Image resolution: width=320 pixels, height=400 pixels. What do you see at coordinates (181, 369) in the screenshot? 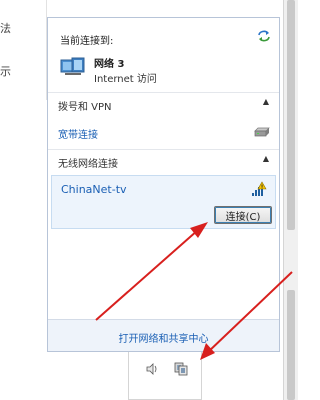
I see `network-tray-icon` at bounding box center [181, 369].